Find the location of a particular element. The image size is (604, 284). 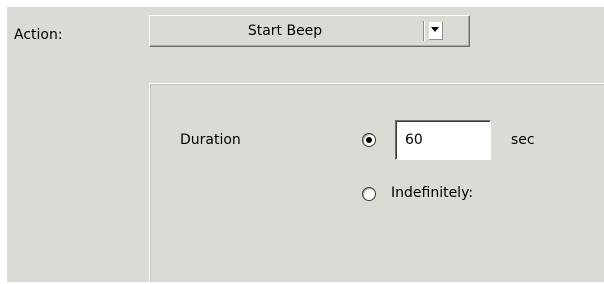

action-label: Action: is located at coordinates (38, 35).